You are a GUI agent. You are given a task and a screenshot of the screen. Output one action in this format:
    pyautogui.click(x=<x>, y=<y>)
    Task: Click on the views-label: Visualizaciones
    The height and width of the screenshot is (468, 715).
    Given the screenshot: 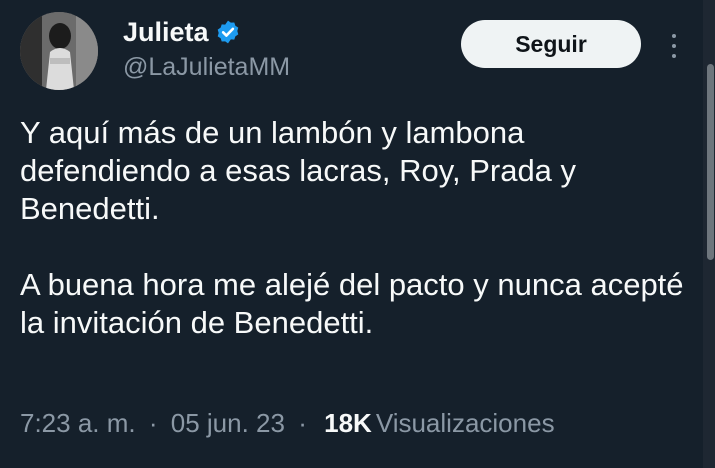 What is the action you would take?
    pyautogui.click(x=465, y=423)
    